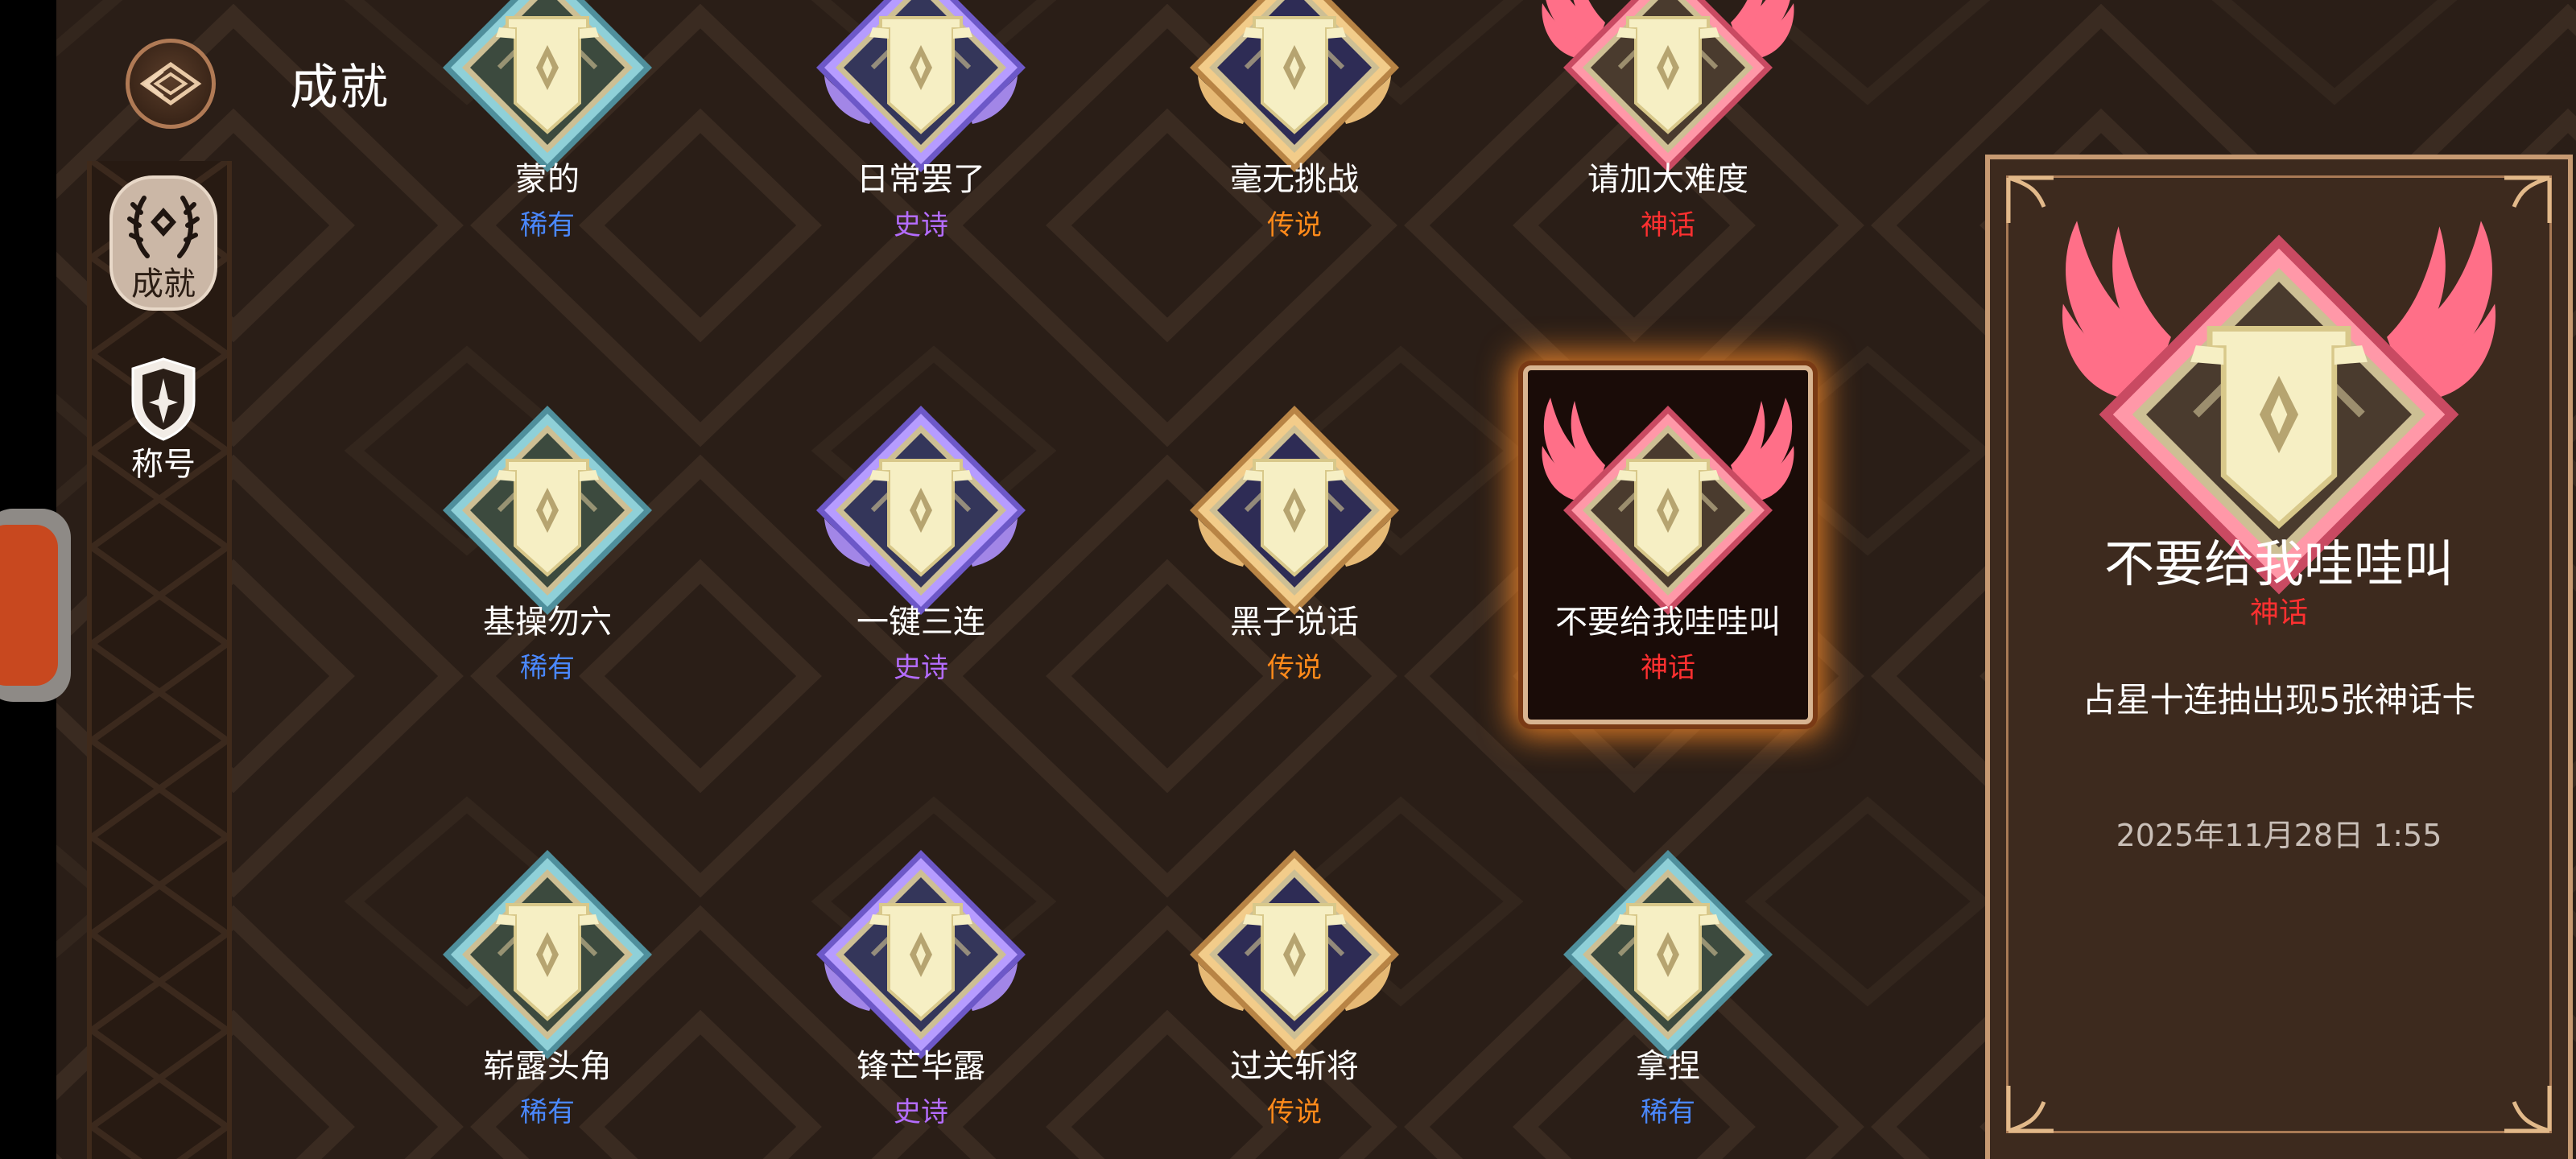  I want to click on achievement-name: 过关斩将, so click(1294, 1066).